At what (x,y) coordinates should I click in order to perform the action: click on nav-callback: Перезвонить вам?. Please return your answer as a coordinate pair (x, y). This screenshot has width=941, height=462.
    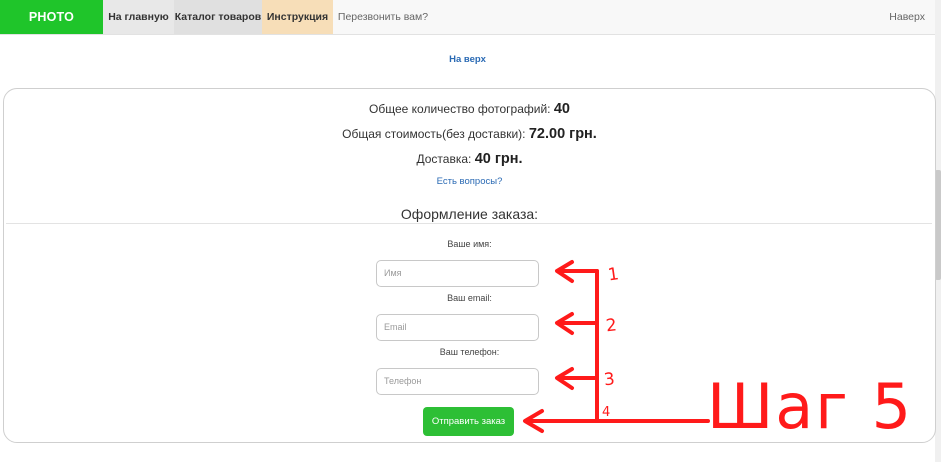
    Looking at the image, I should click on (383, 17).